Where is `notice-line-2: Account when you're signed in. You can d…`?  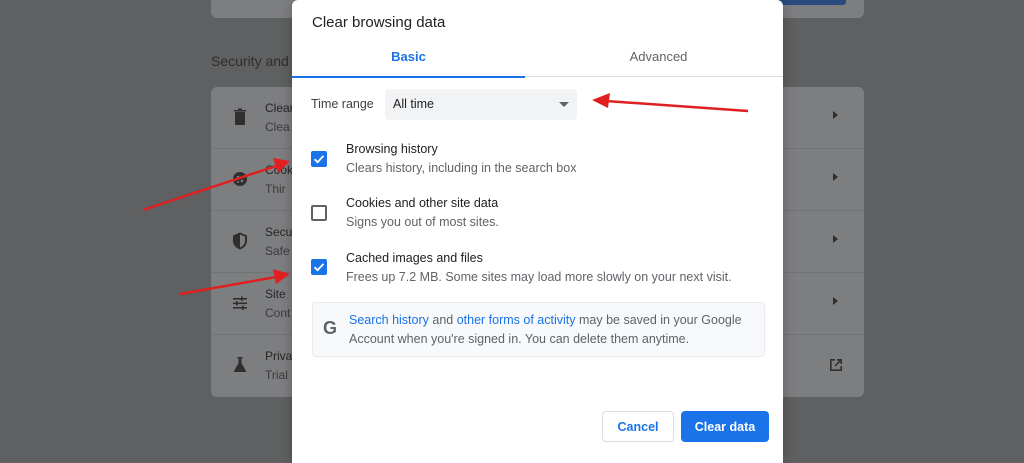
notice-line-2: Account when you're signed in. You can d… is located at coordinates (519, 339).